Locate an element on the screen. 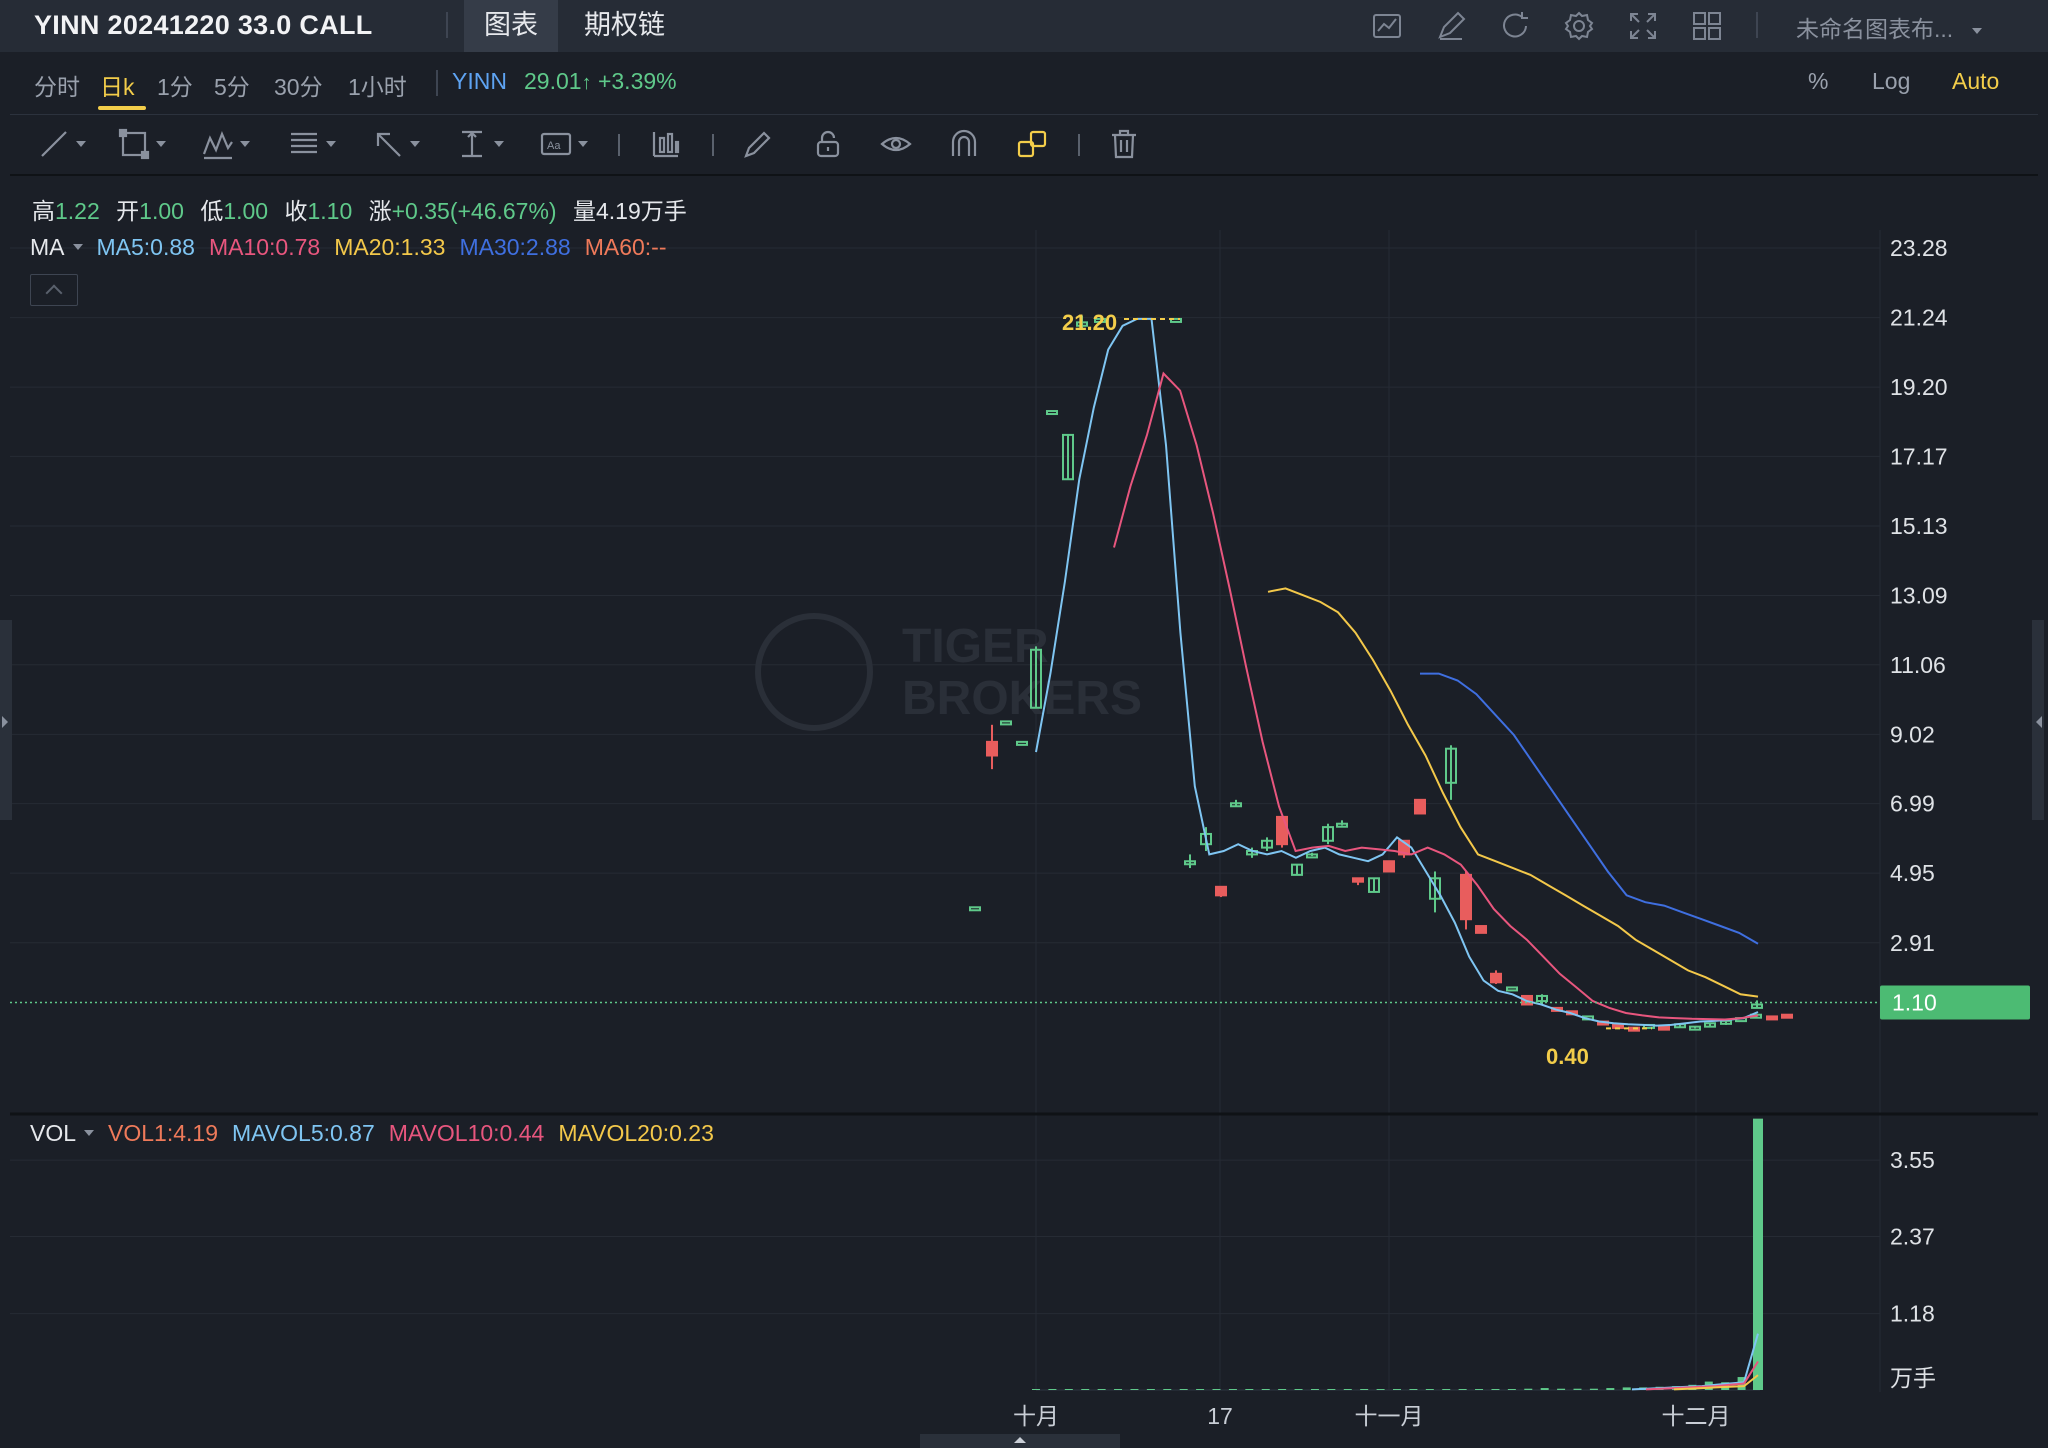  ma-legend-item-0: MA5:0.88 is located at coordinates (145, 247).